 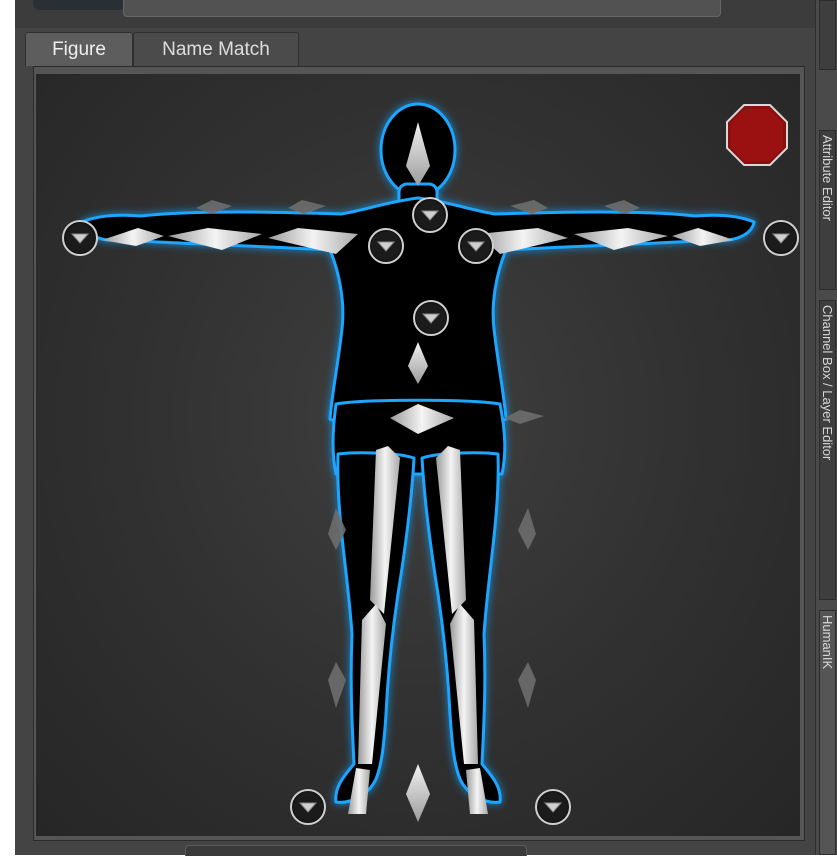 I want to click on side-tab-label: Attribute Editor, so click(x=827, y=178).